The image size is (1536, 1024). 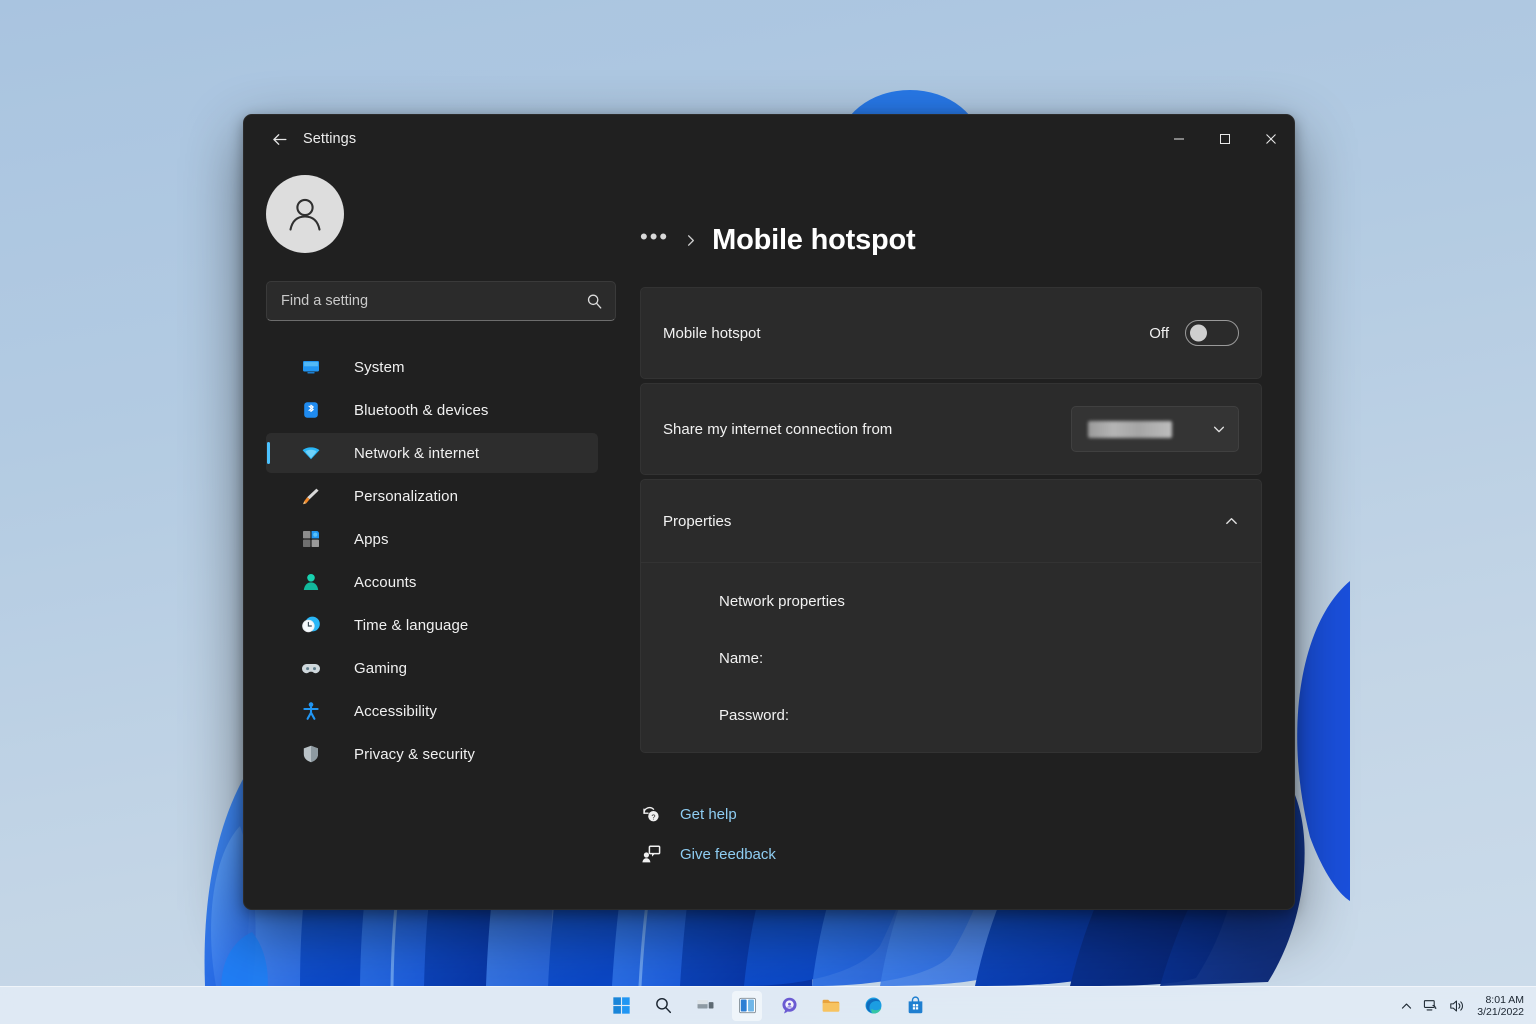 I want to click on sidebar-item-label: Accessibility, so click(x=395, y=711).